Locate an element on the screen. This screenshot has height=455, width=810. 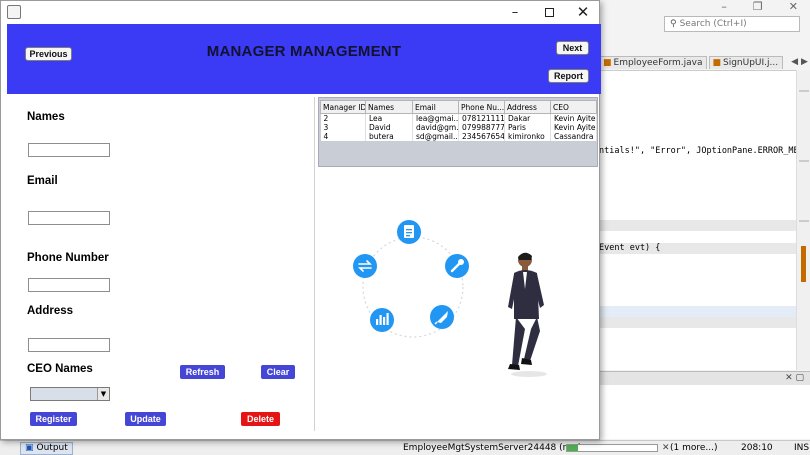
code-line: Event evt) { is located at coordinates (630, 248).